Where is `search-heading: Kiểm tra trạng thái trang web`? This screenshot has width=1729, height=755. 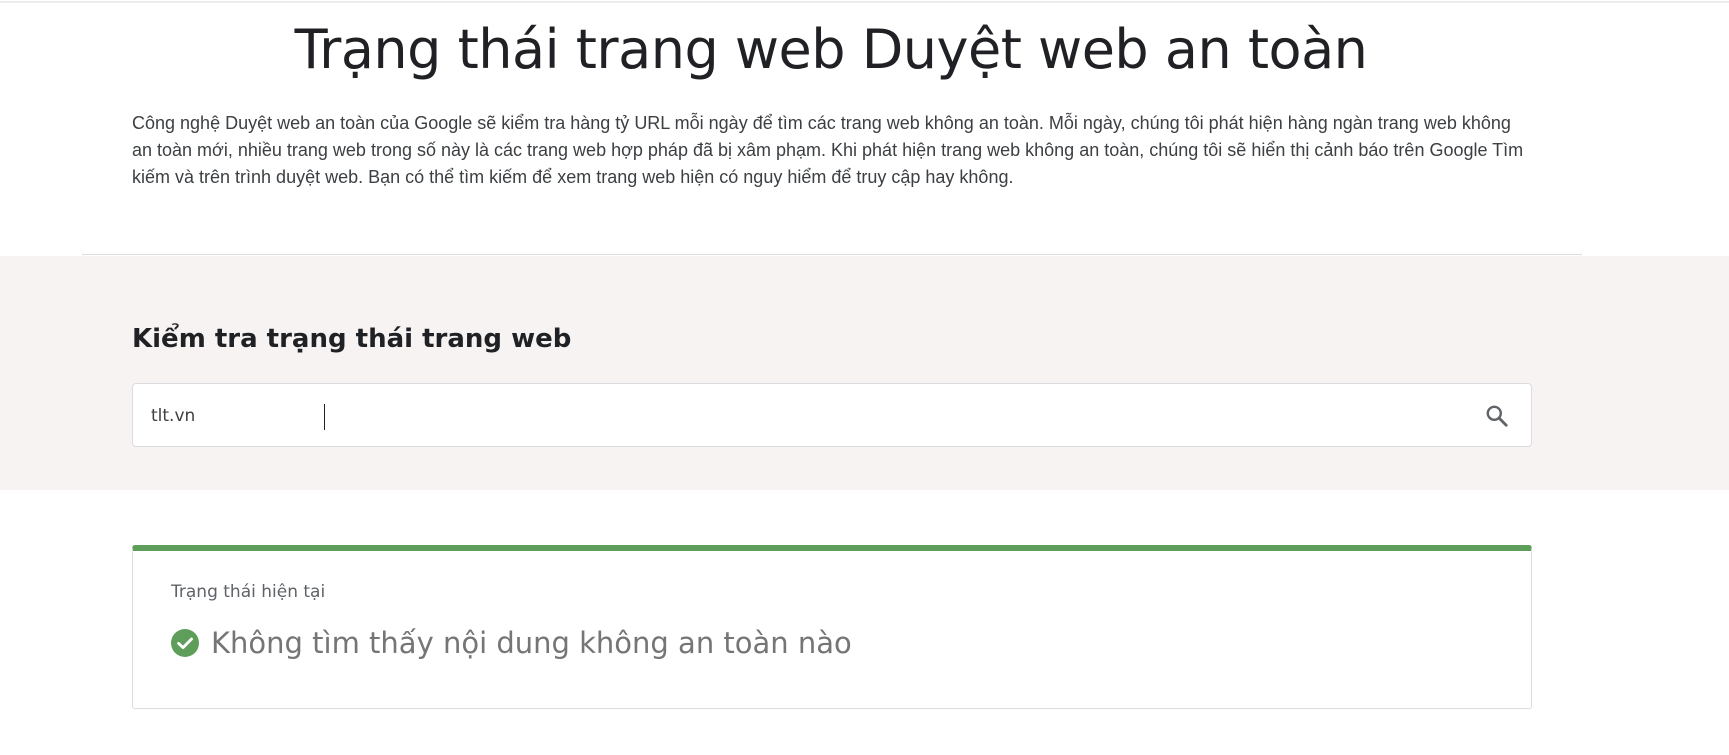 search-heading: Kiểm tra trạng thái trang web is located at coordinates (352, 339).